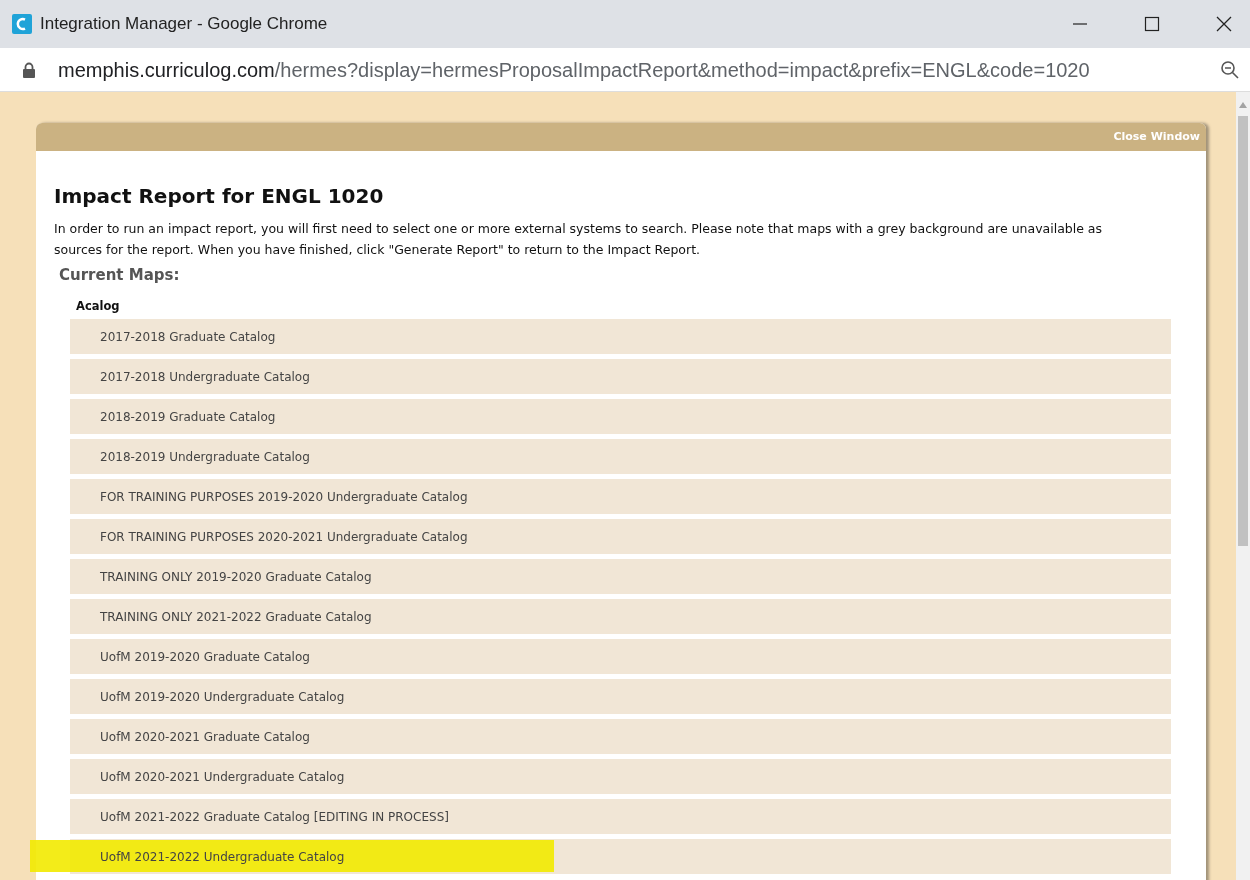 Image resolution: width=1250 pixels, height=880 pixels. Describe the element at coordinates (222, 857) in the screenshot. I see `map-label: UofM 2021-2022 Undergraduate Catalog` at that location.